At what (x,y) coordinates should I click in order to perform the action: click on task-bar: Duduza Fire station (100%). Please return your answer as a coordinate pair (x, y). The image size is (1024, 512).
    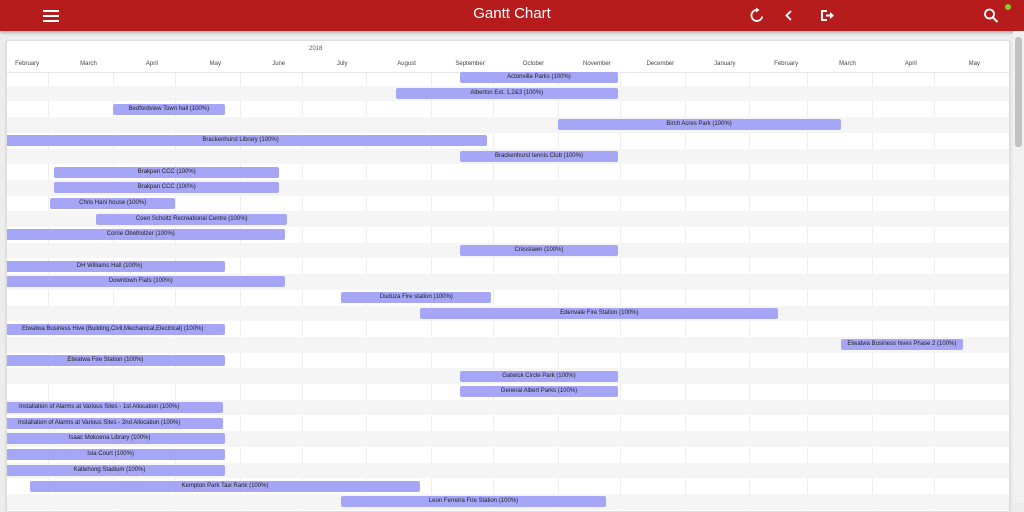
    Looking at the image, I should click on (416, 298).